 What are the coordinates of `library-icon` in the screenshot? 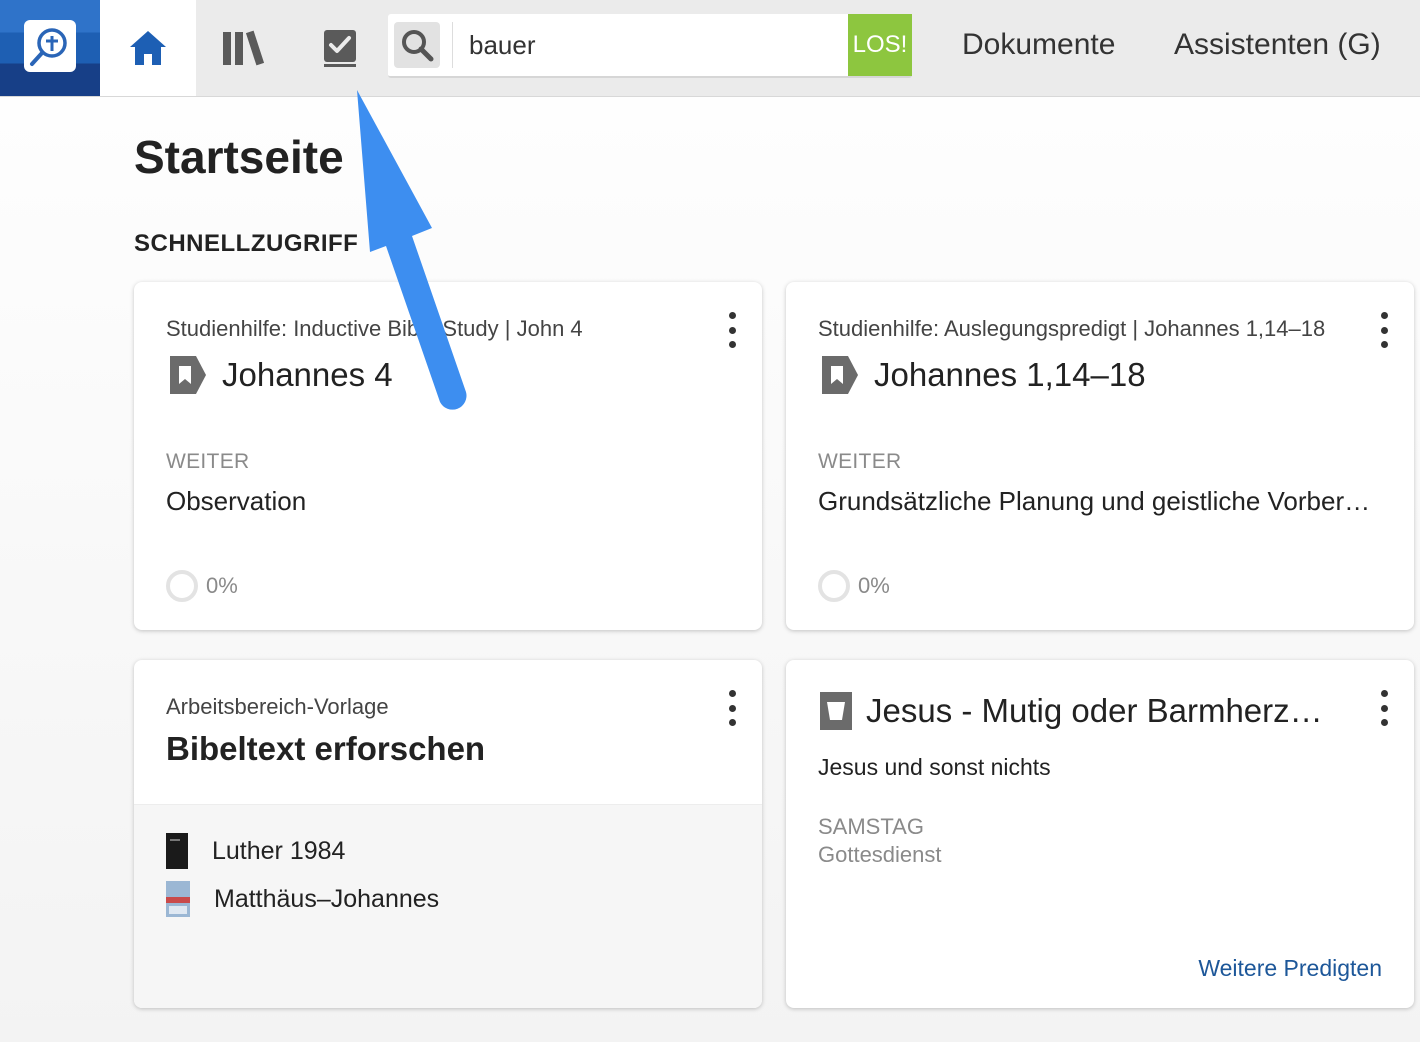 It's located at (244, 48).